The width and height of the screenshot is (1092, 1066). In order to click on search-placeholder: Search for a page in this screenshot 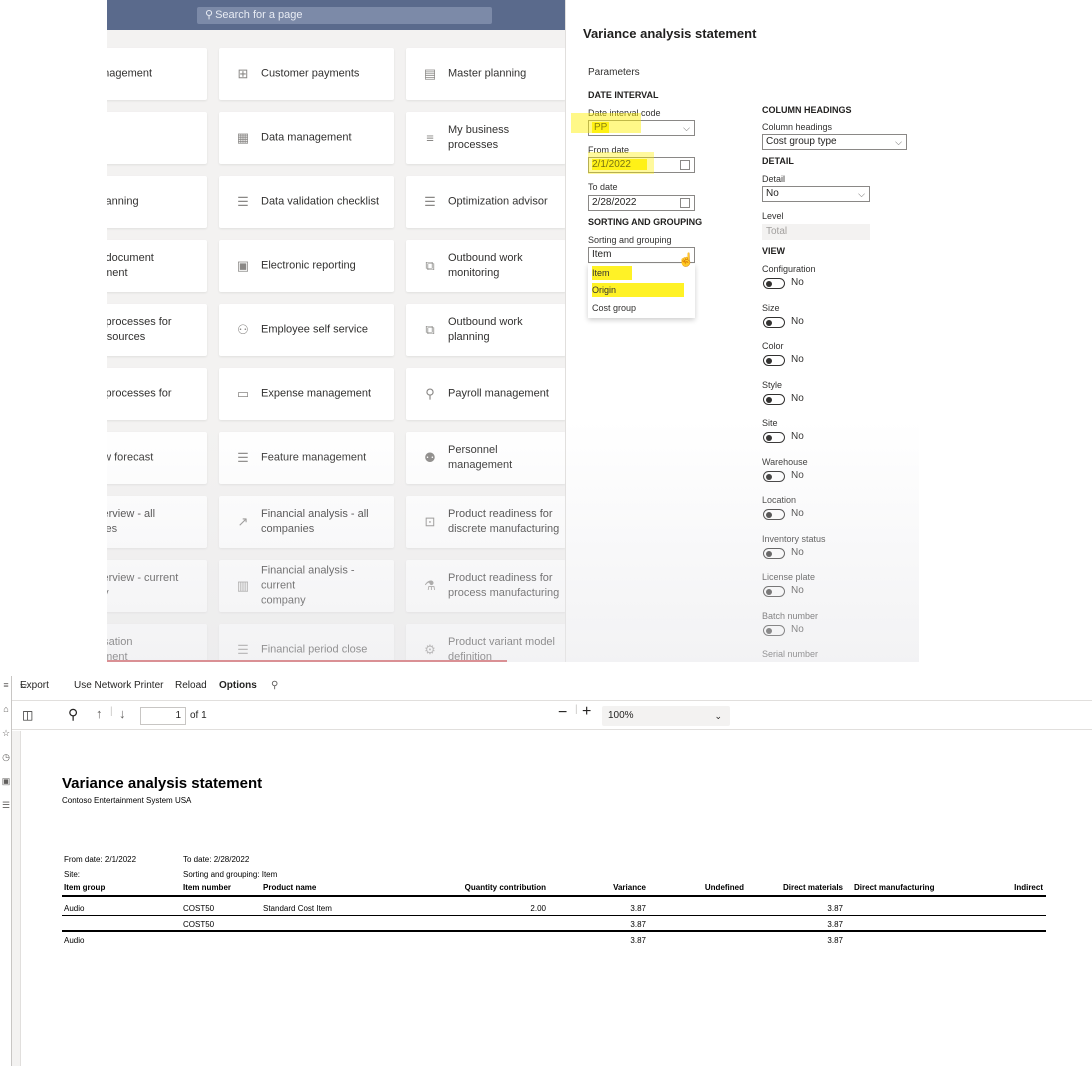, I will do `click(259, 15)`.